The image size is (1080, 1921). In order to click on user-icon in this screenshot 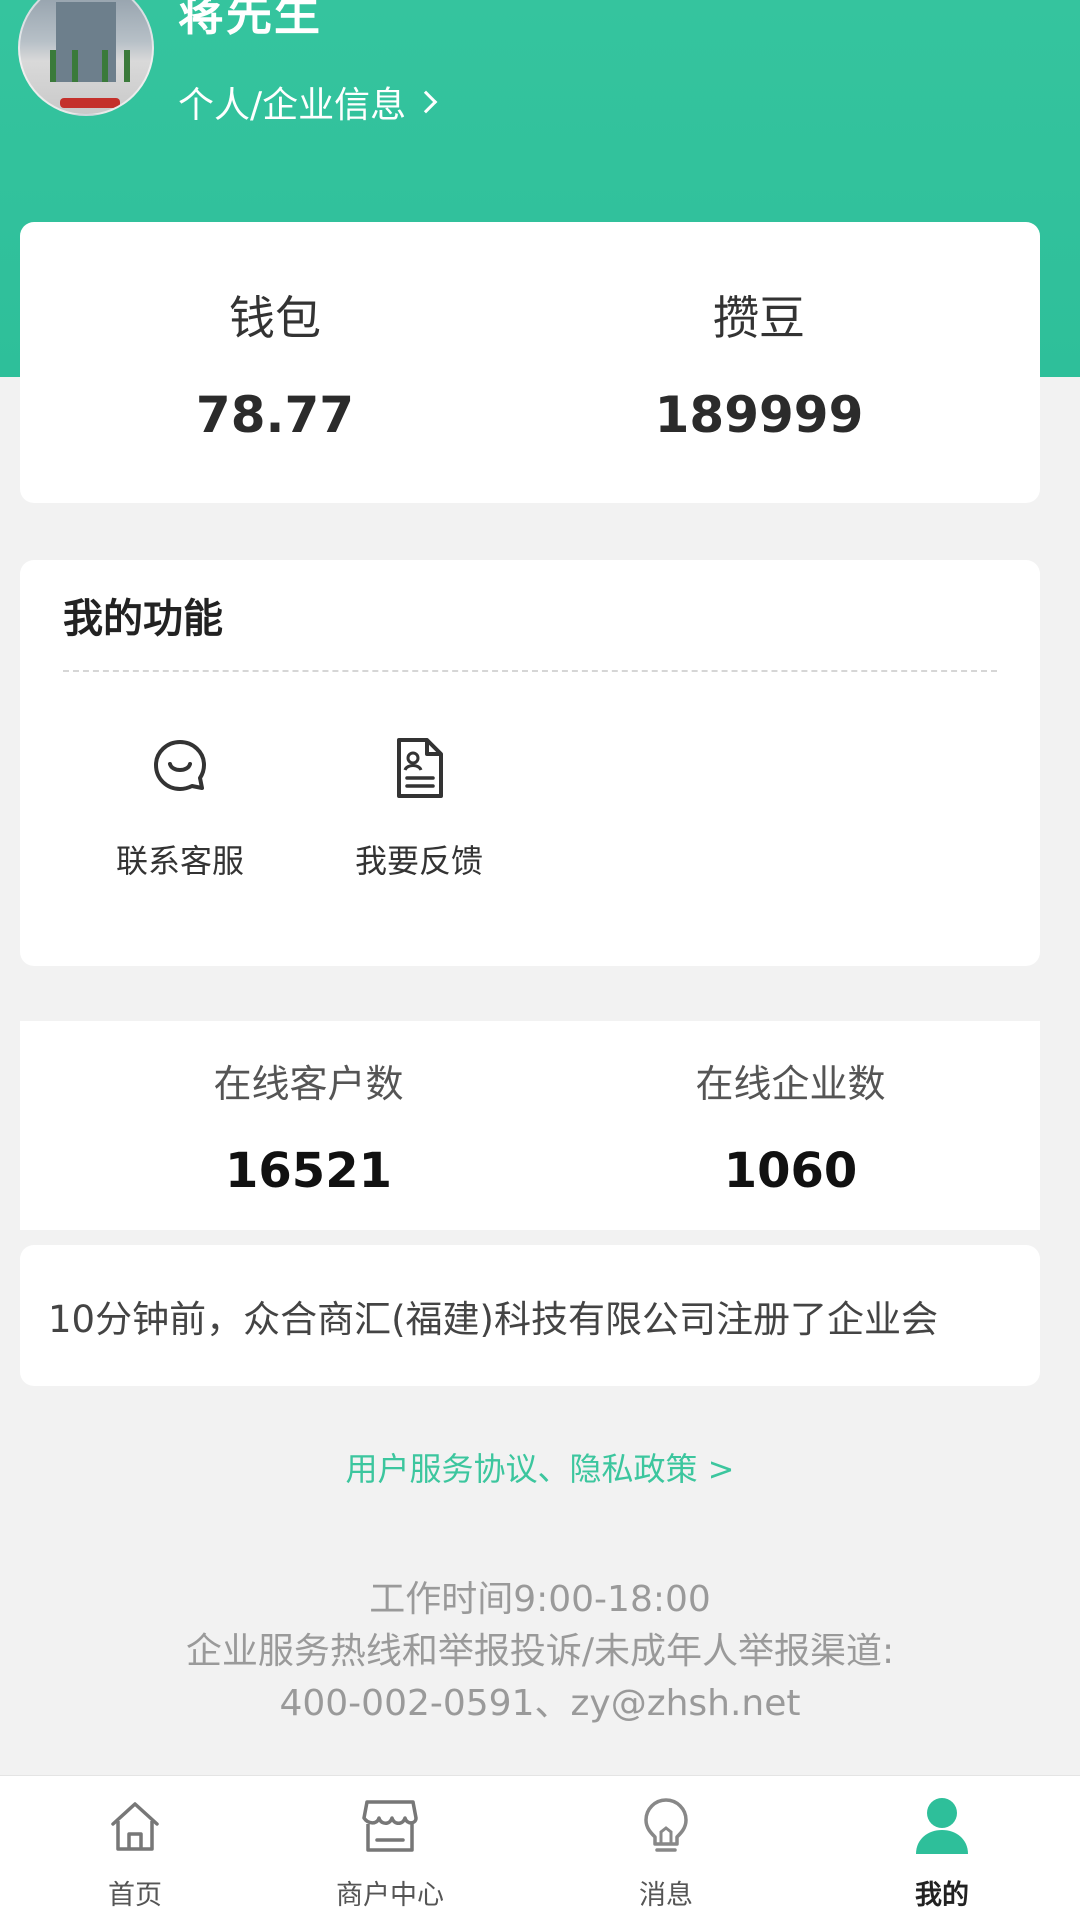, I will do `click(942, 1827)`.